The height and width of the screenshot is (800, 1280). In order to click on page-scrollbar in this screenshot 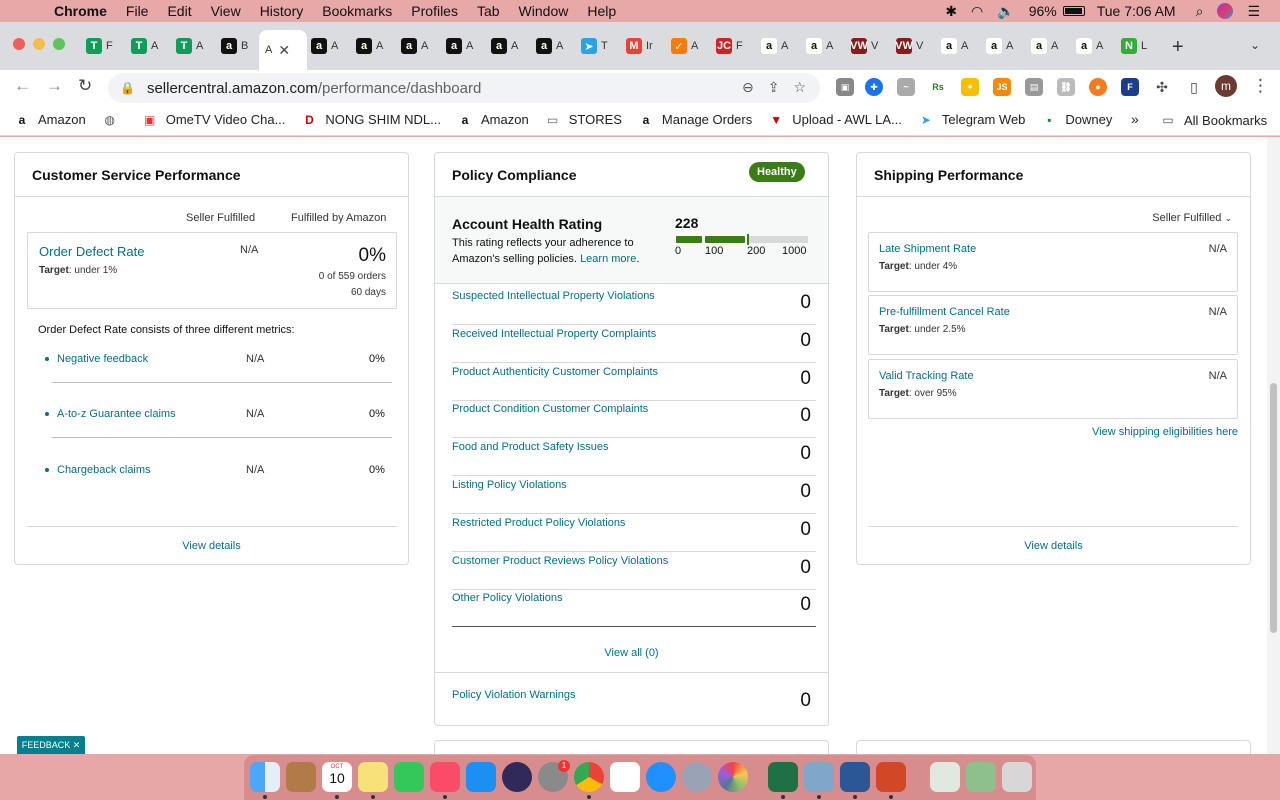, I will do `click(1273, 445)`.